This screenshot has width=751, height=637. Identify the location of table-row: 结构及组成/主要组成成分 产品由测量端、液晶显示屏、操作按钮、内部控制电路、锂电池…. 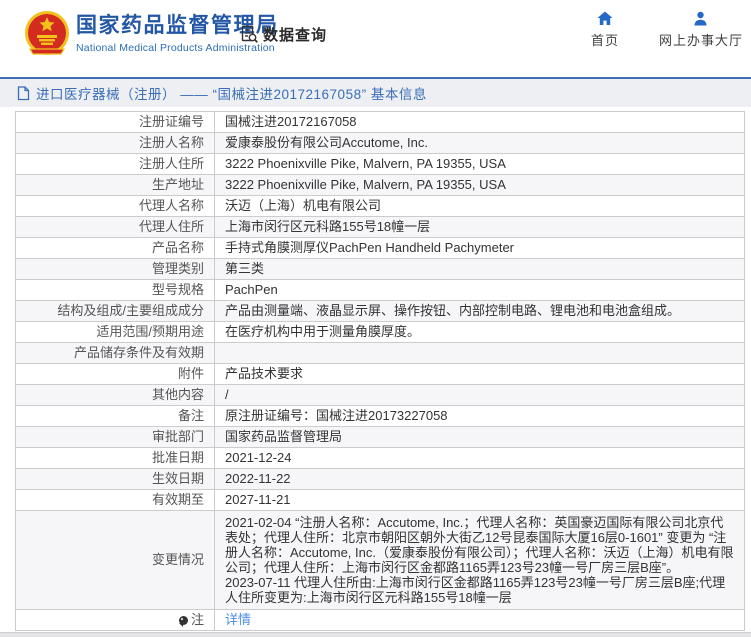
(380, 311).